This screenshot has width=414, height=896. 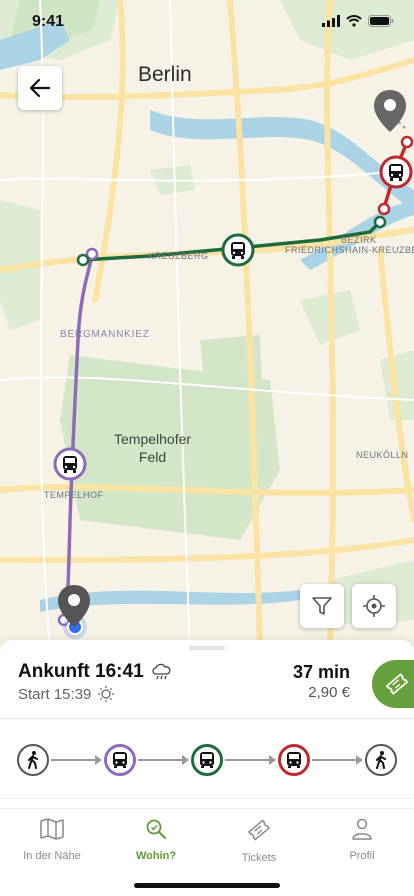 What do you see at coordinates (55, 694) in the screenshot?
I see `start-time: Start 15:39` at bounding box center [55, 694].